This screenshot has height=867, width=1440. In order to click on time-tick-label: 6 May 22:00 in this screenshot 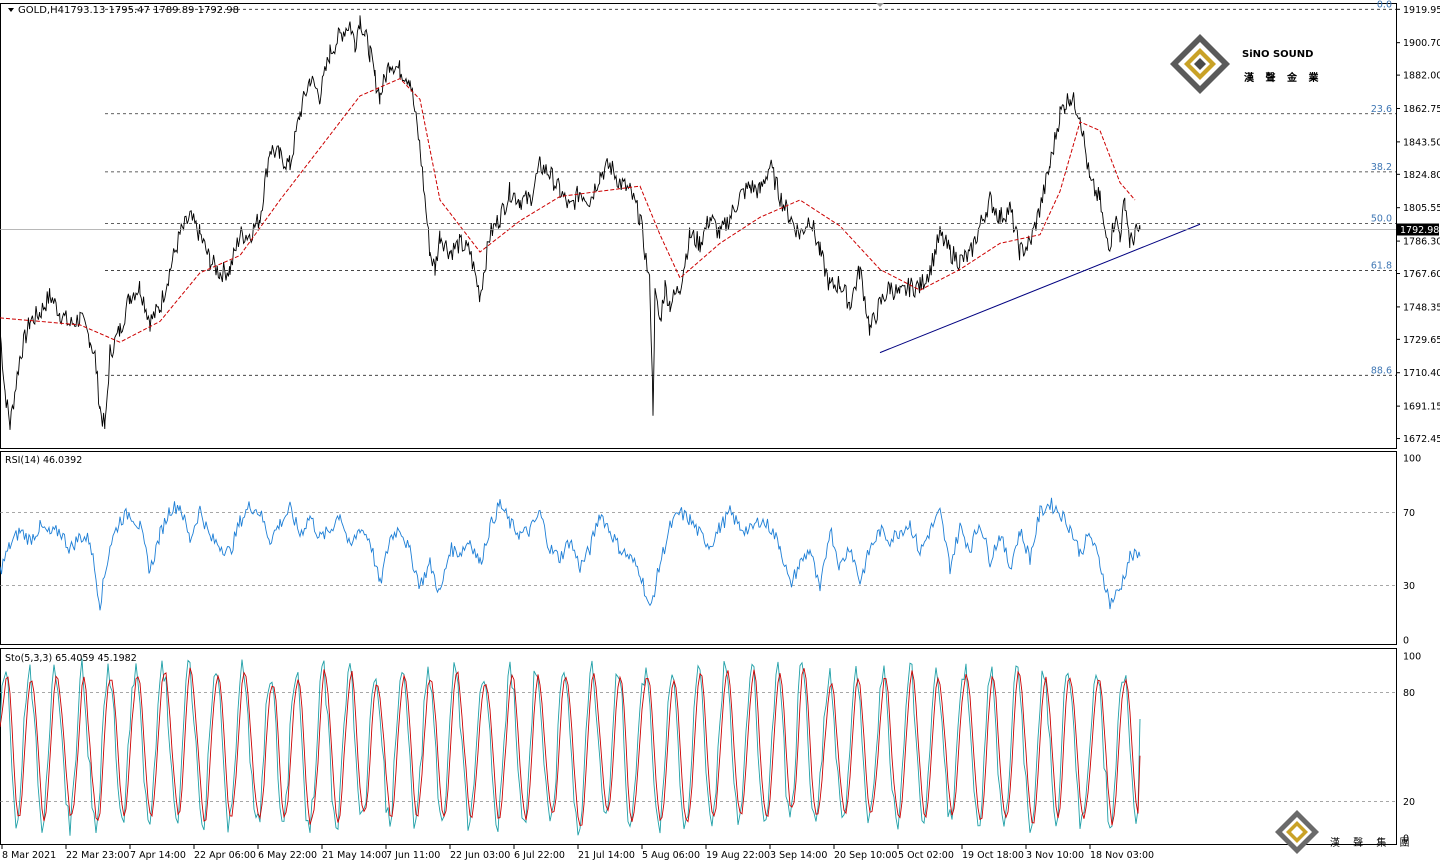, I will do `click(287, 855)`.